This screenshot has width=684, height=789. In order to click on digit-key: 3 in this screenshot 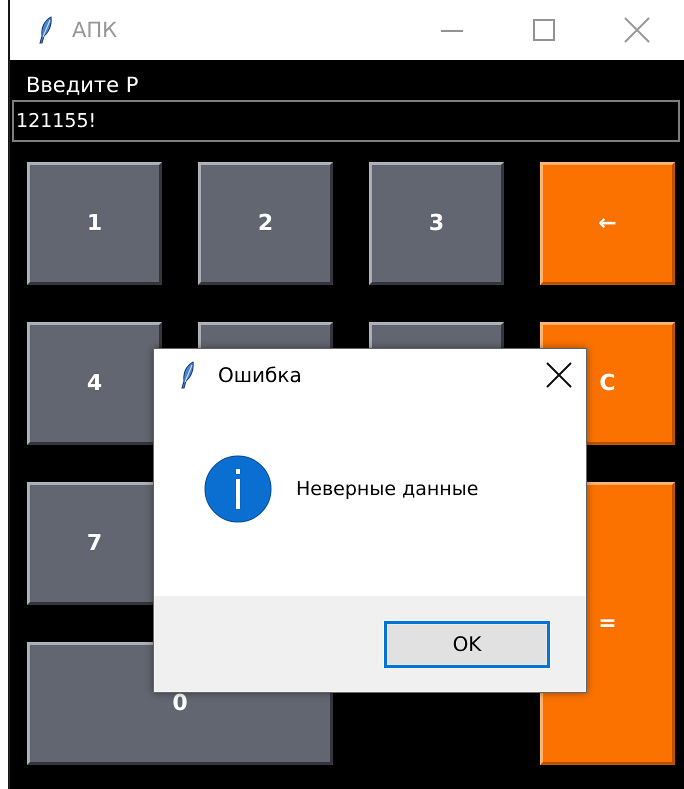, I will do `click(436, 223)`.